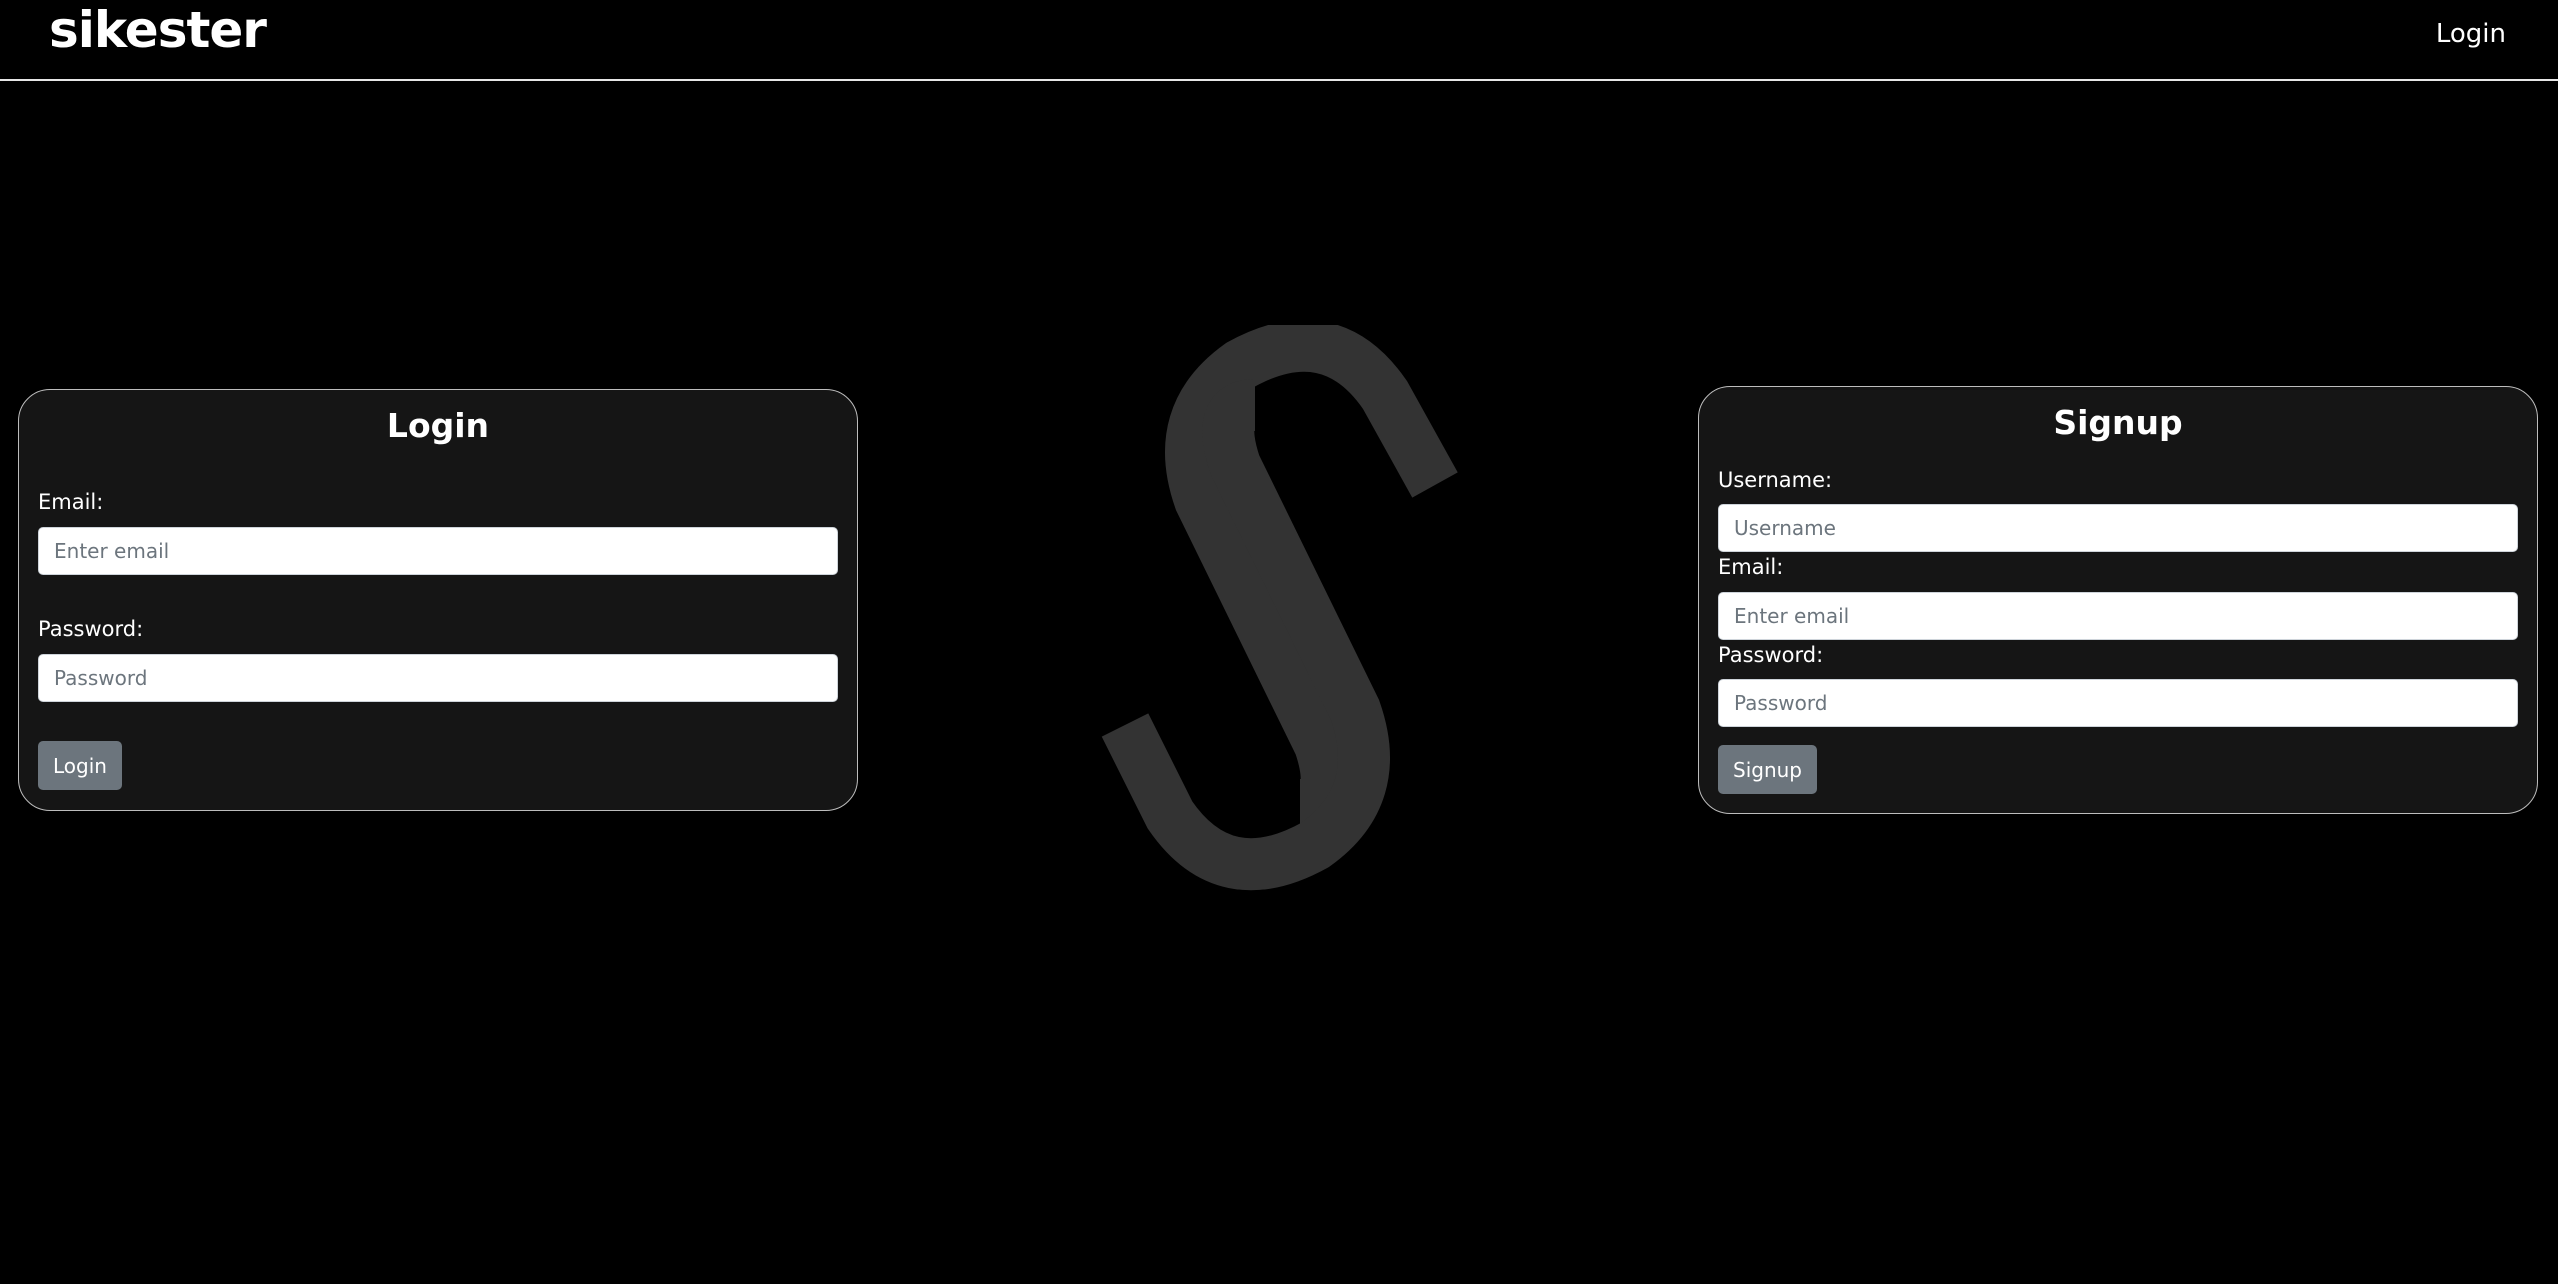 This screenshot has width=2558, height=1284. I want to click on signup-submit-button: Signup, so click(1767, 769).